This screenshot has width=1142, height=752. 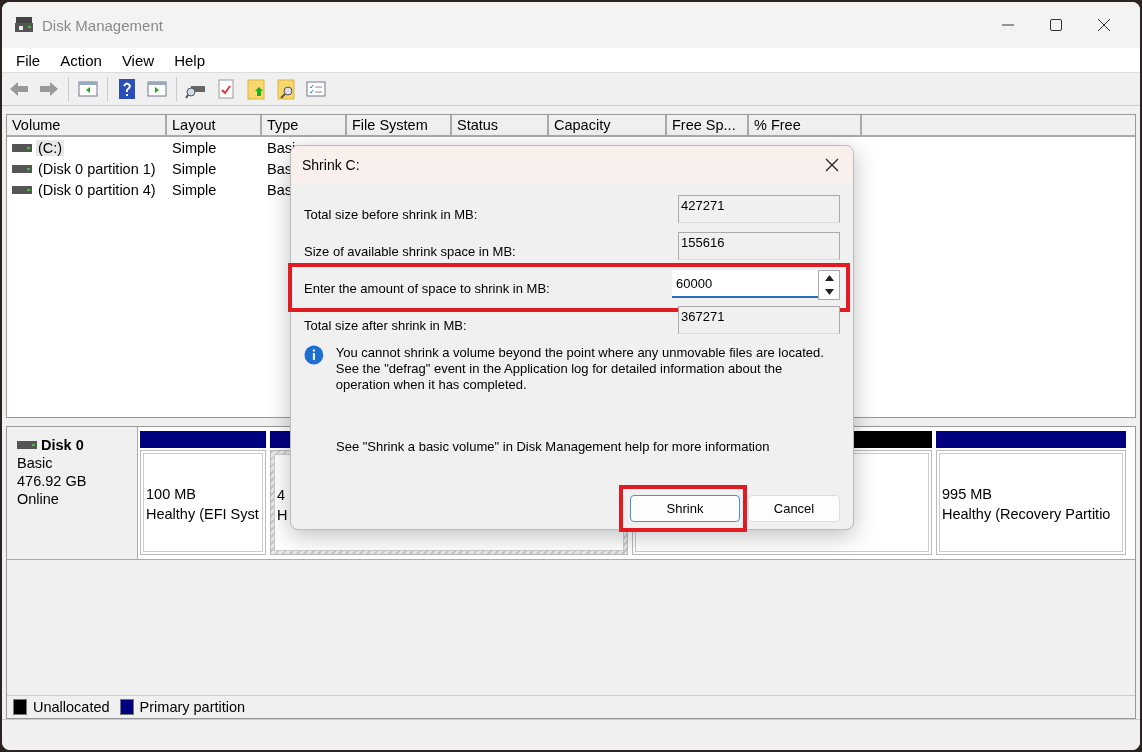 I want to click on cancel-button: Cancel, so click(x=794, y=508).